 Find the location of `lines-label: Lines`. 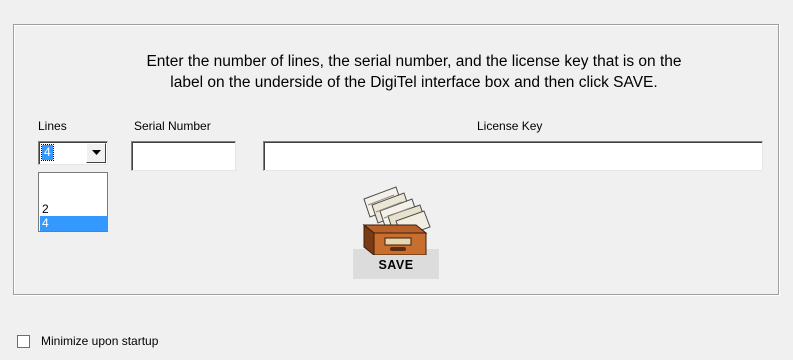

lines-label: Lines is located at coordinates (52, 126).